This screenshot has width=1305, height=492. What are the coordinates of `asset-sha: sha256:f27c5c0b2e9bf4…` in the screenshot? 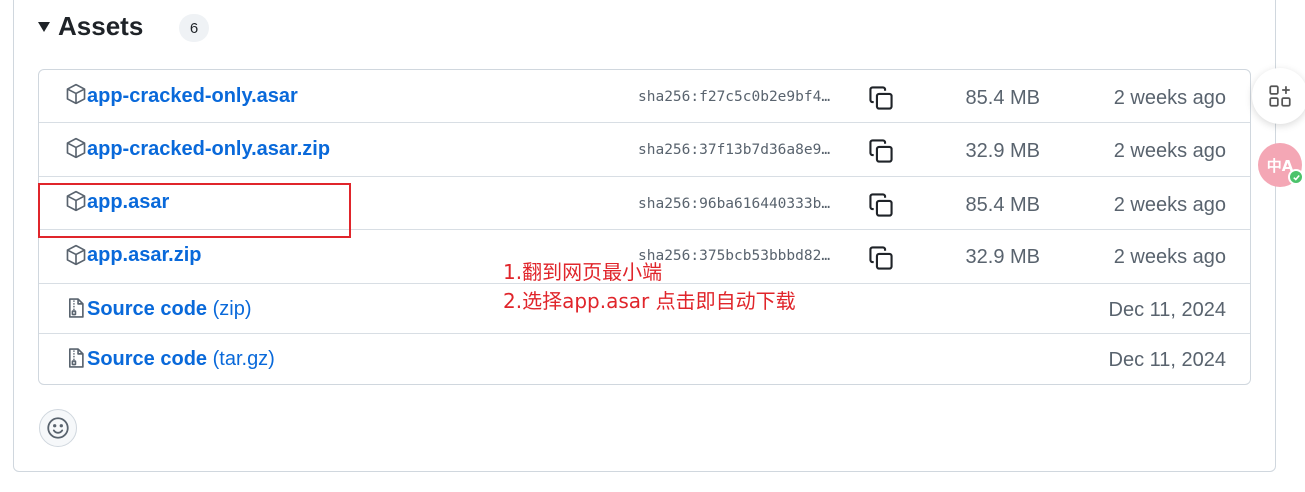 It's located at (734, 97).